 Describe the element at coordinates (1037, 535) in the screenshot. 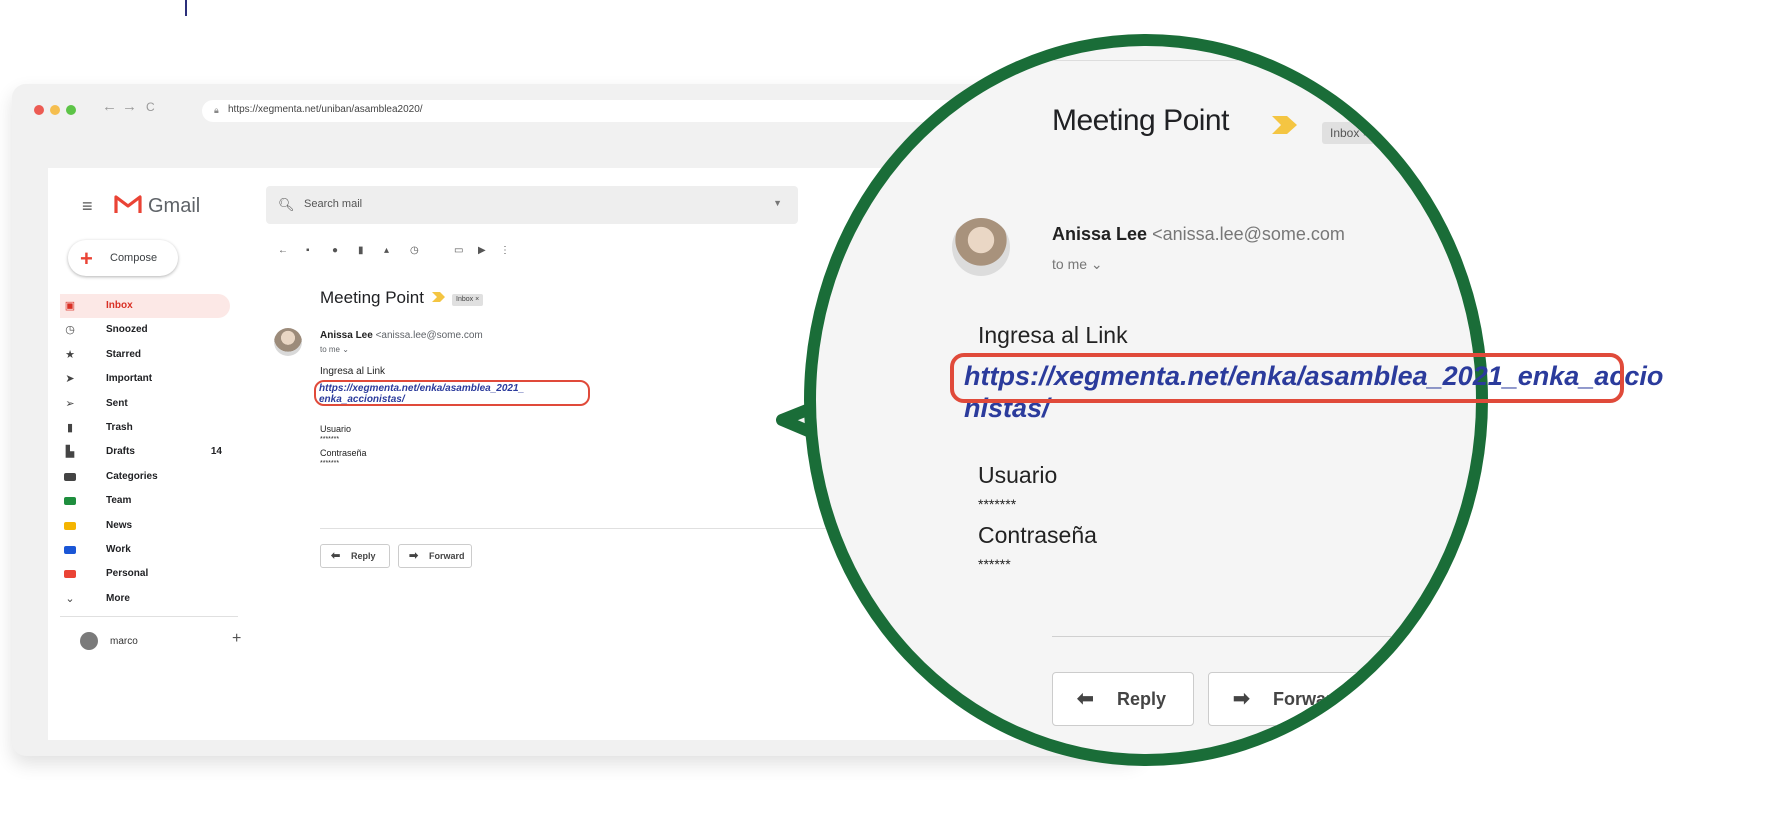

I see `zoom-password-label: Contraseña` at that location.